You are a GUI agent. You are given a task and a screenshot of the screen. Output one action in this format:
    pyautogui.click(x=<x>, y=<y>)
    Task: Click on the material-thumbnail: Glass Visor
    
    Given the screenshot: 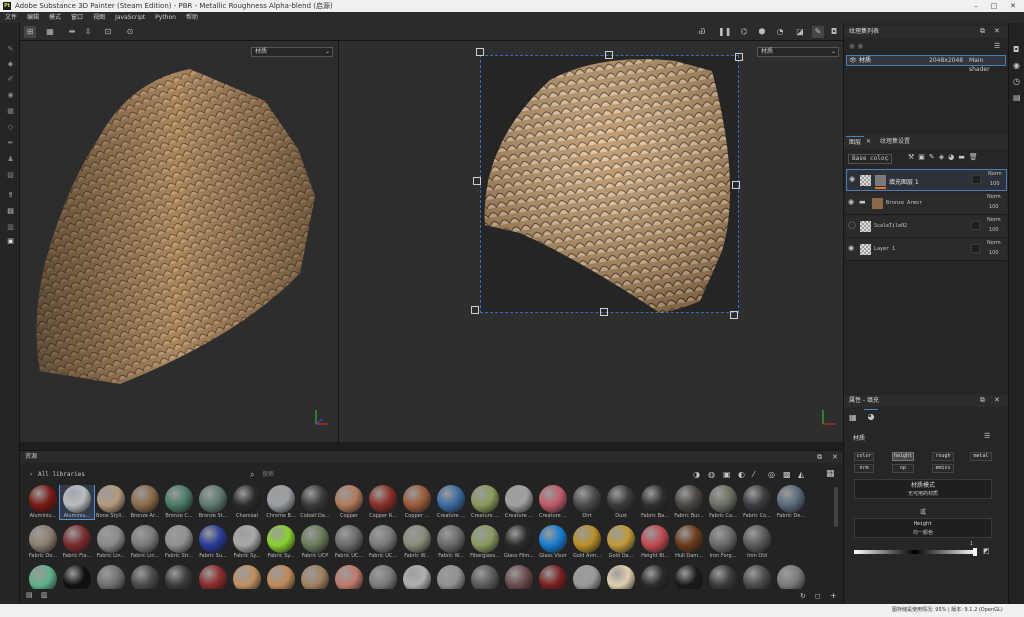 What is the action you would take?
    pyautogui.click(x=553, y=542)
    